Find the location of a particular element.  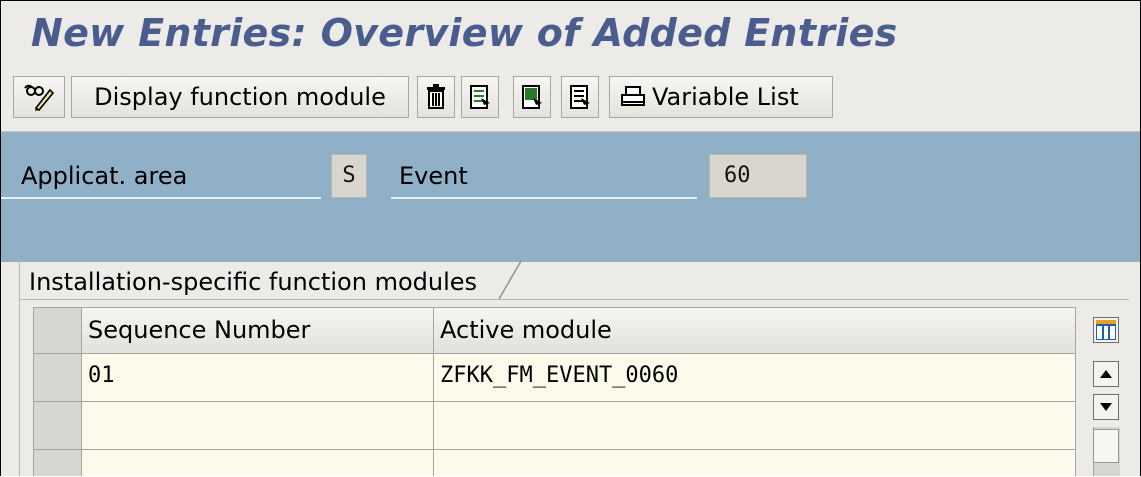

select-all-button is located at coordinates (480, 97).